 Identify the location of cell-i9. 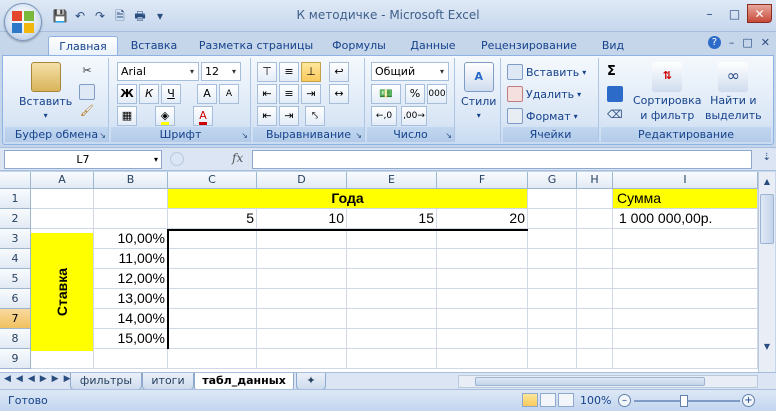
(685, 359).